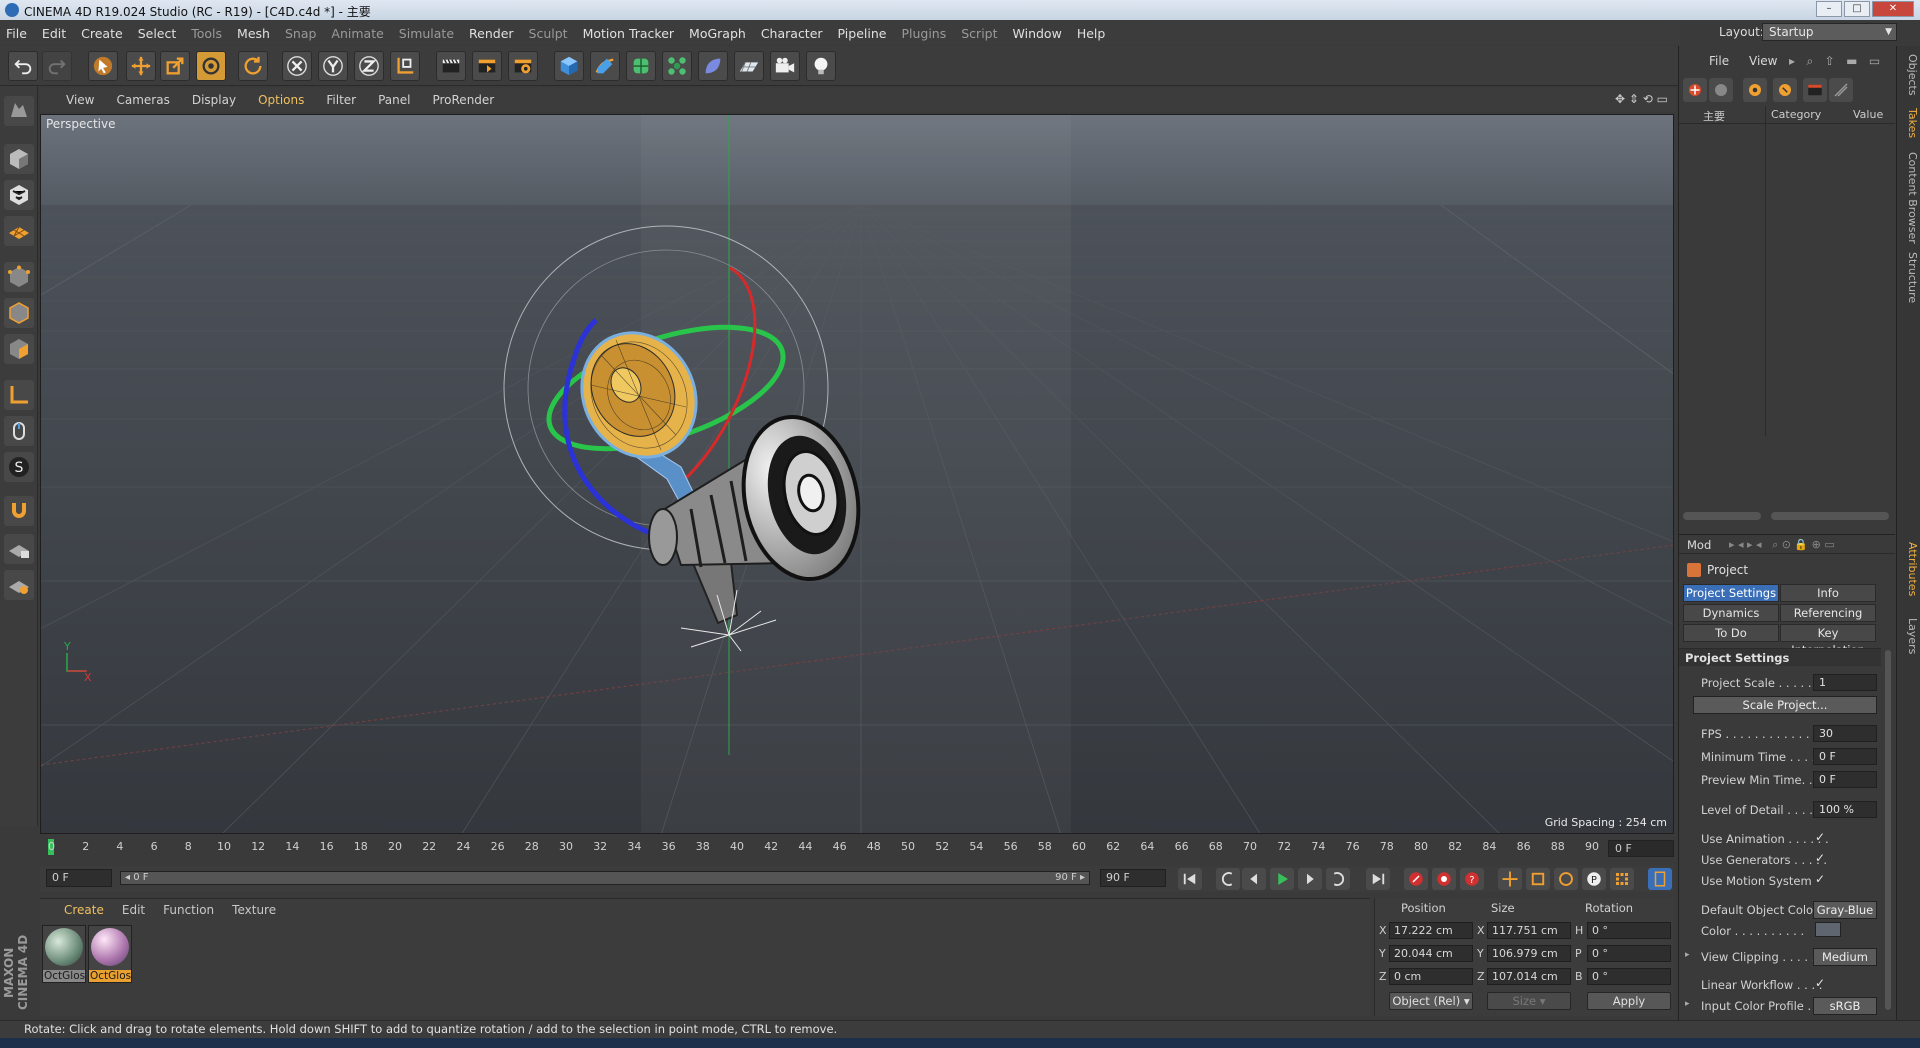  Describe the element at coordinates (1431, 930) in the screenshot. I see `pos-x-field: 17.222 cm` at that location.